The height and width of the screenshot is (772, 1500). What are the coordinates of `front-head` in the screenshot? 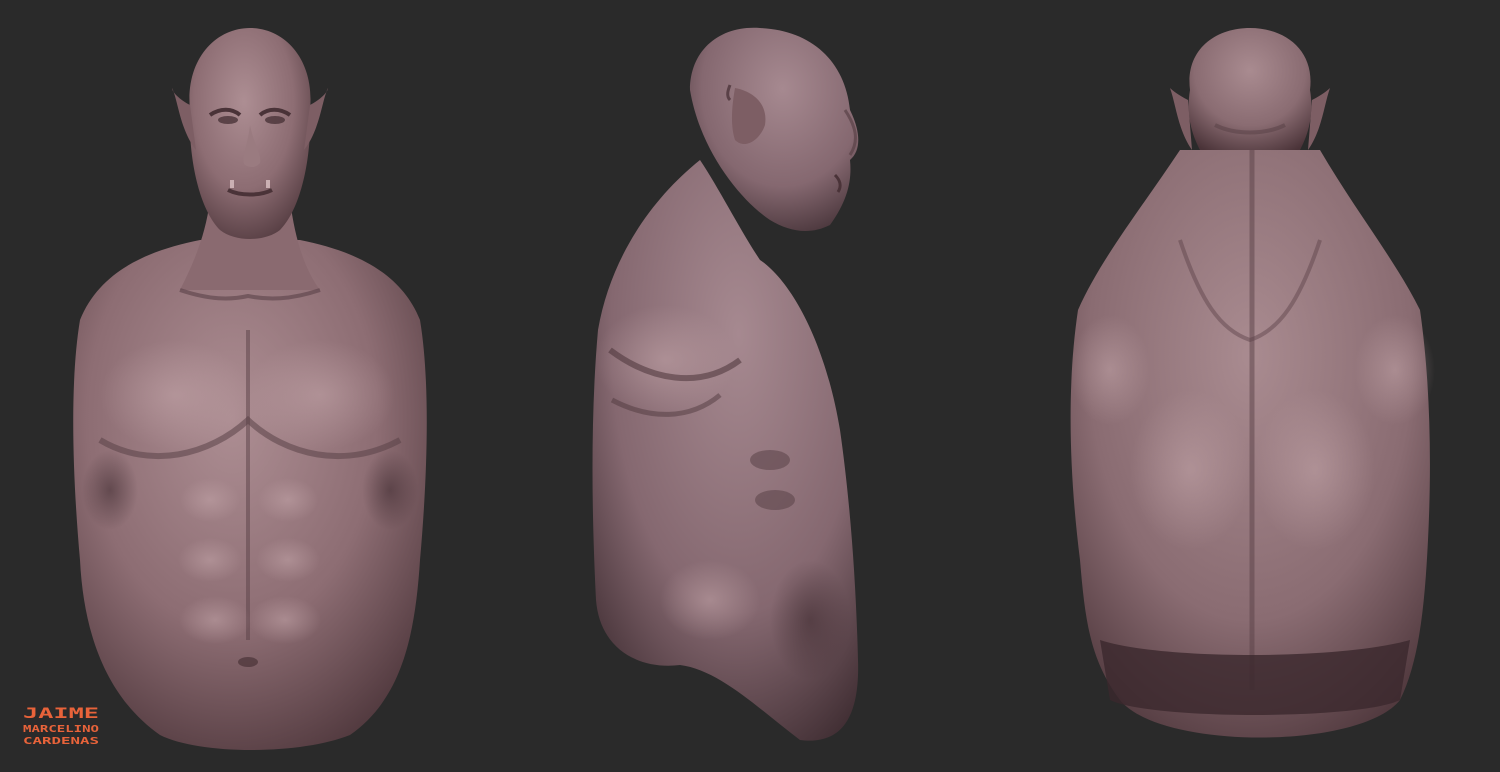 It's located at (250, 133).